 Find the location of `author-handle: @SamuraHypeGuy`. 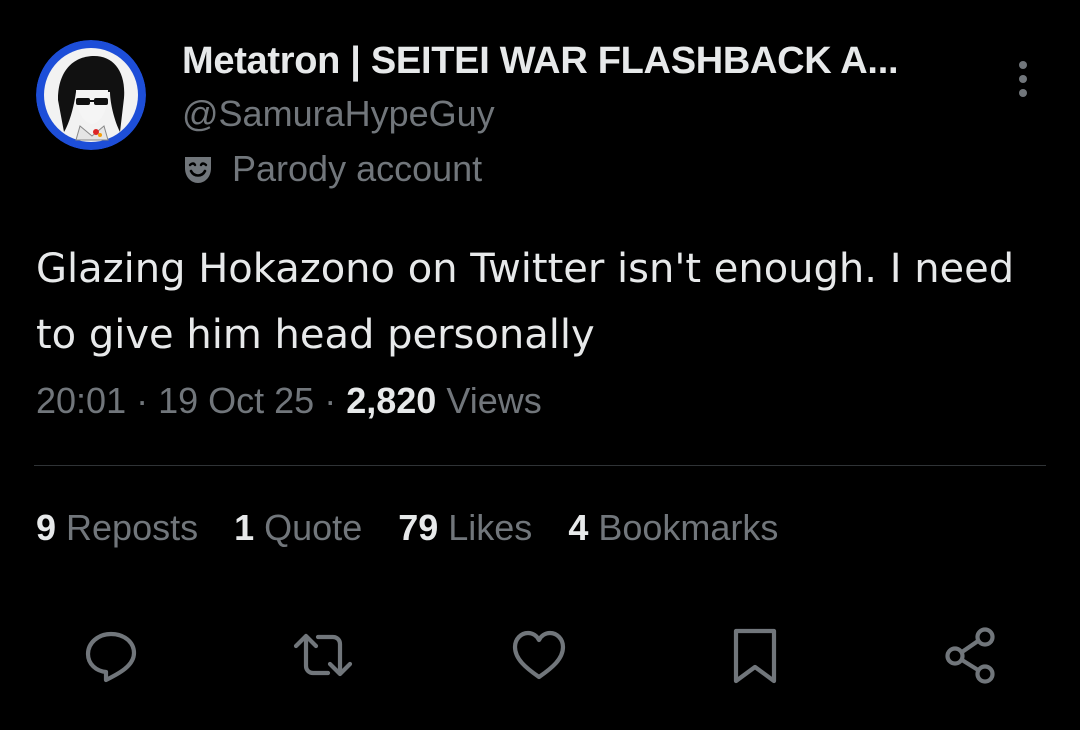

author-handle: @SamuraHypeGuy is located at coordinates (338, 114).